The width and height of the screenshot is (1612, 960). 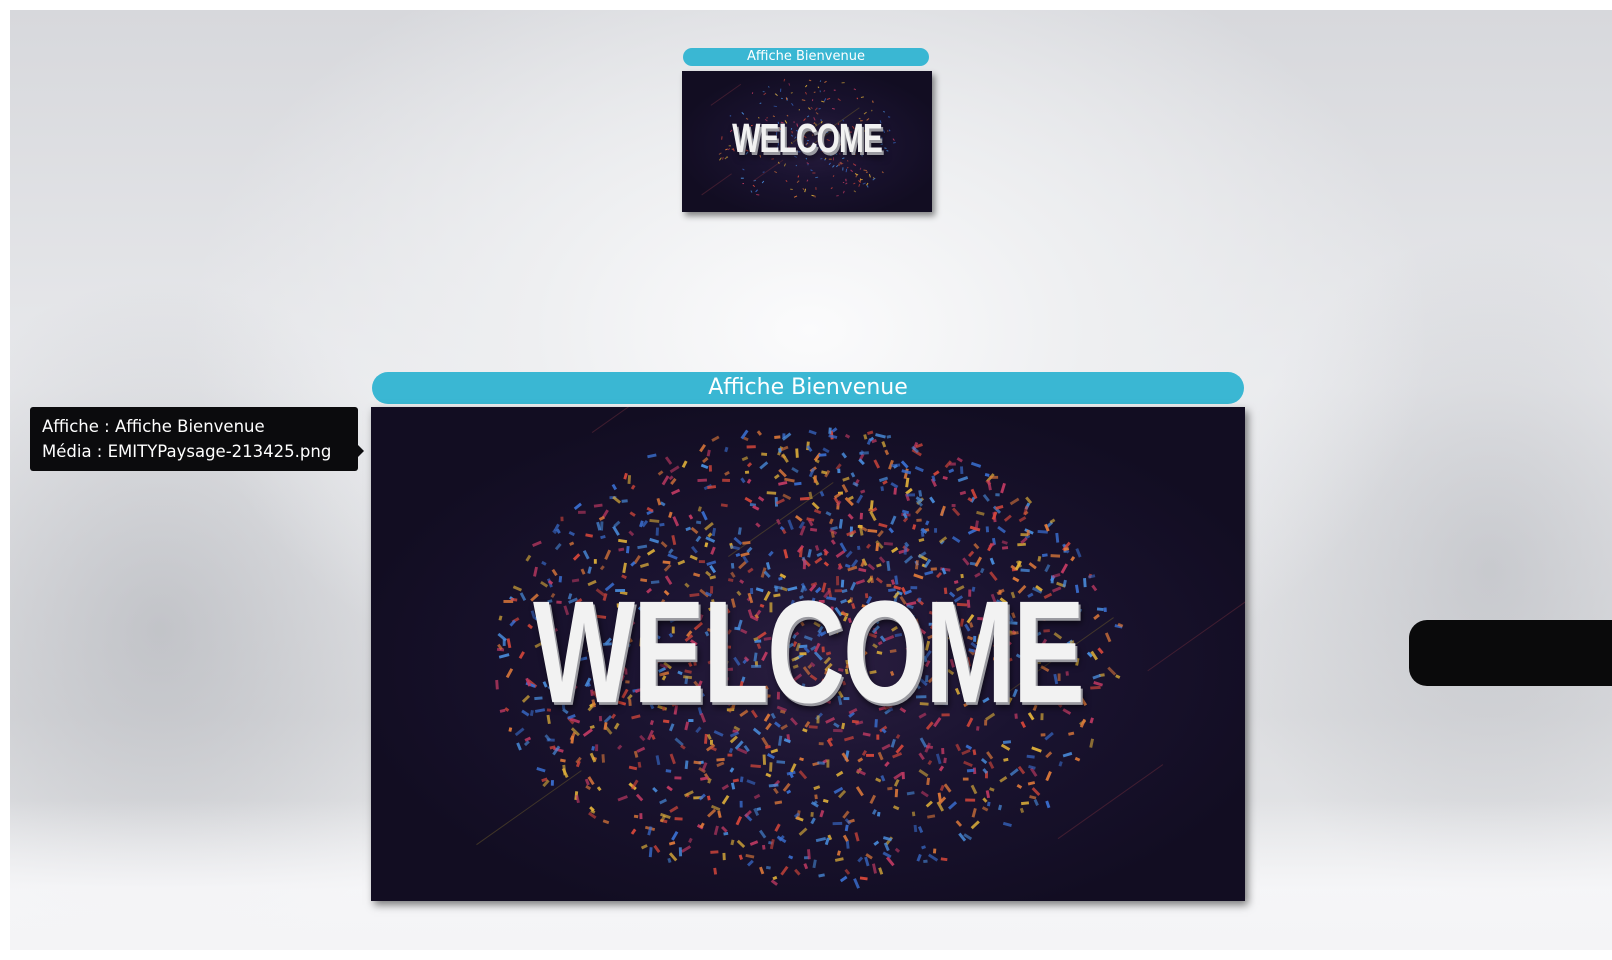 I want to click on small-preview-image-text: WELCOME, so click(x=807, y=139).